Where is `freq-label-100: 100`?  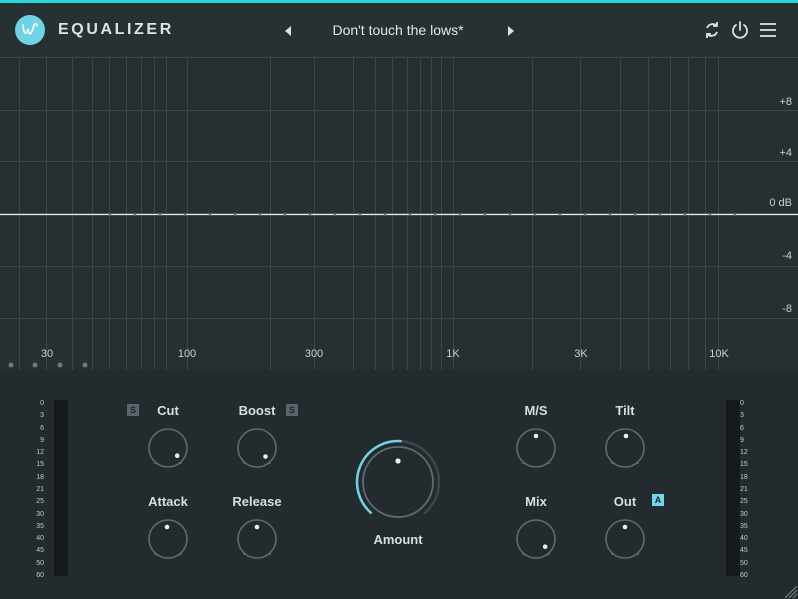
freq-label-100: 100 is located at coordinates (187, 354).